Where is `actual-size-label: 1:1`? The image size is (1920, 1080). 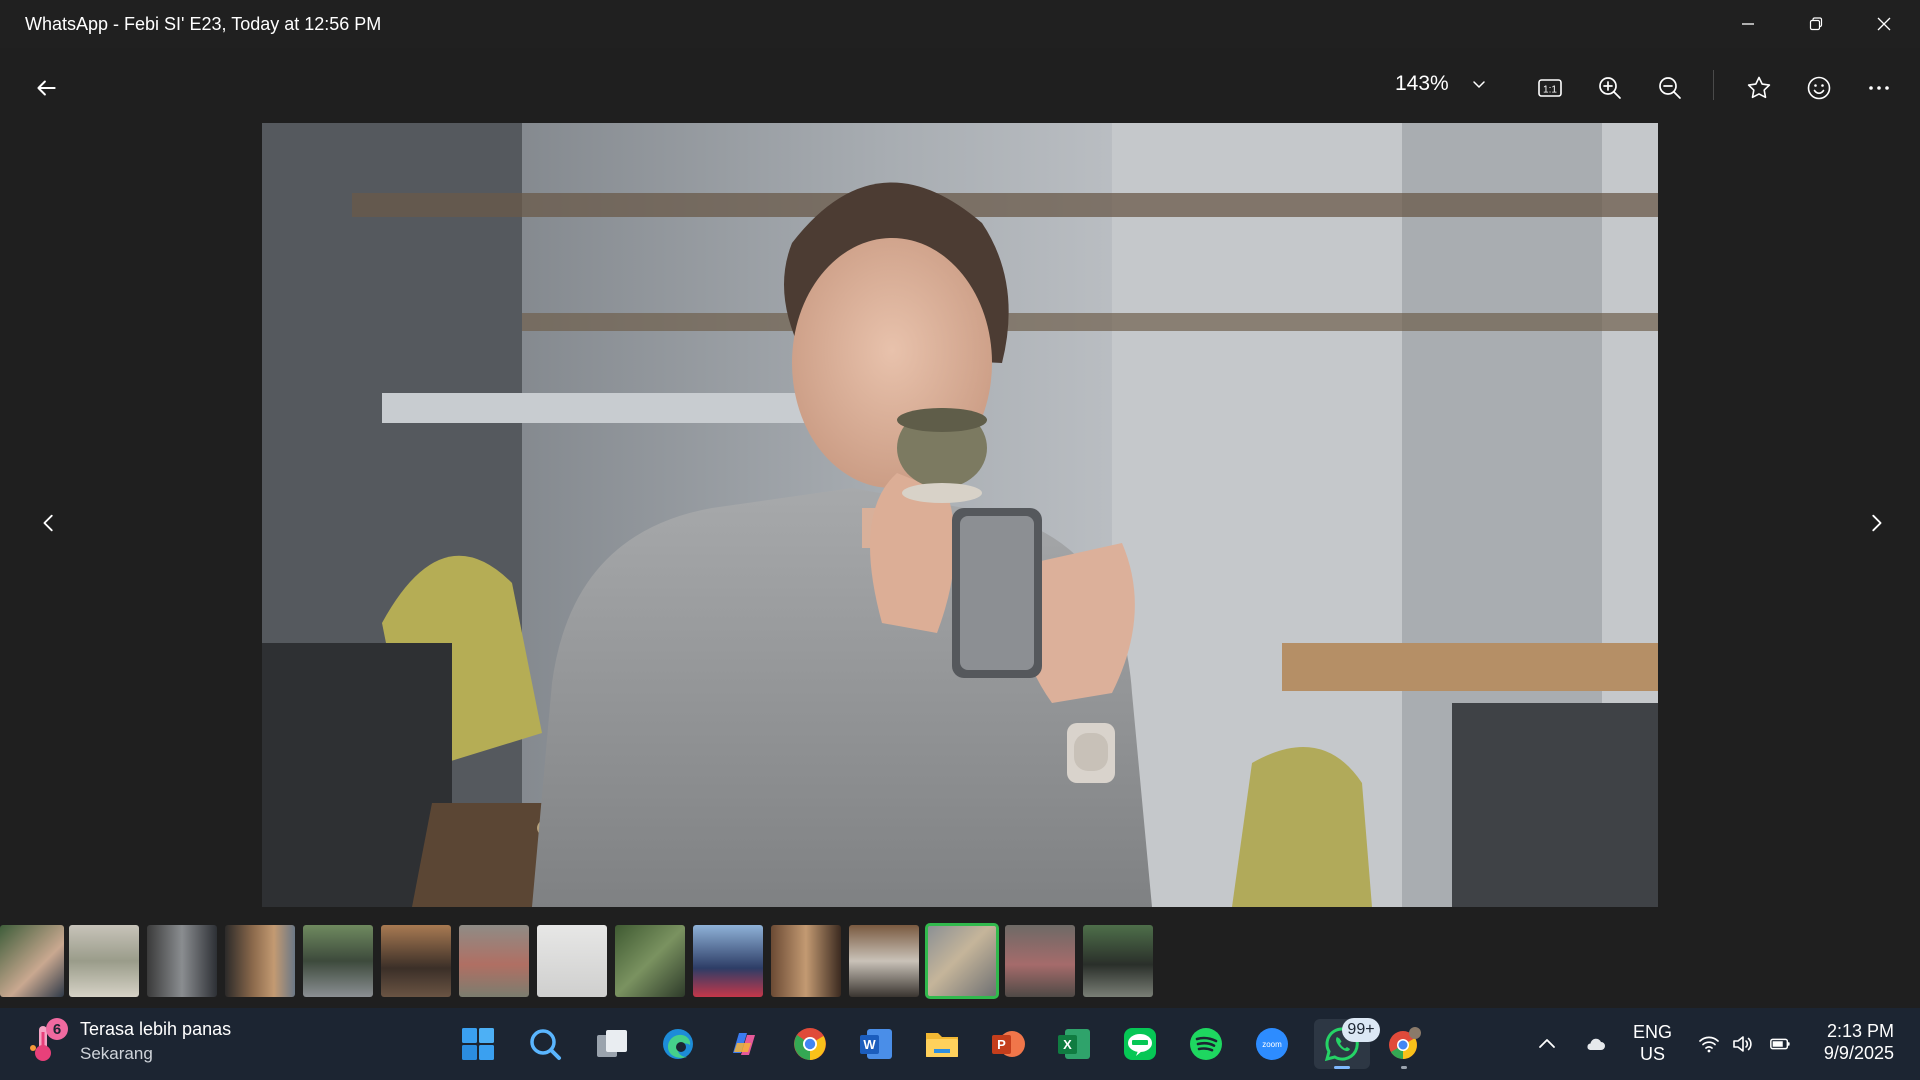
actual-size-label: 1:1 is located at coordinates (1550, 90).